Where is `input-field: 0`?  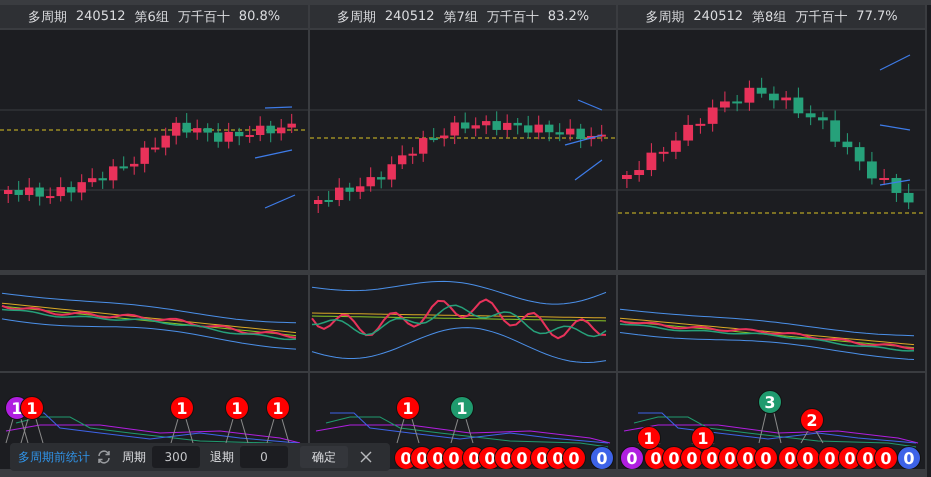 input-field: 0 is located at coordinates (264, 457).